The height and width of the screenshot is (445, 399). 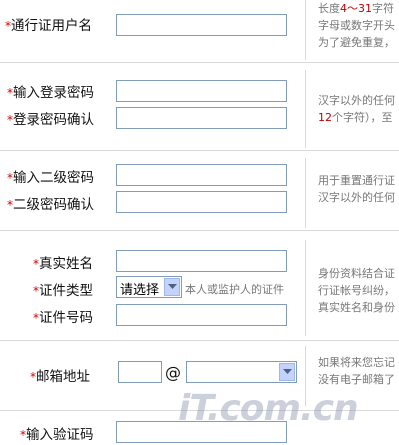 What do you see at coordinates (356, 25) in the screenshot?
I see `username-tip: 长度4～31字符 字母或数字开头 为了避免重复，` at bounding box center [356, 25].